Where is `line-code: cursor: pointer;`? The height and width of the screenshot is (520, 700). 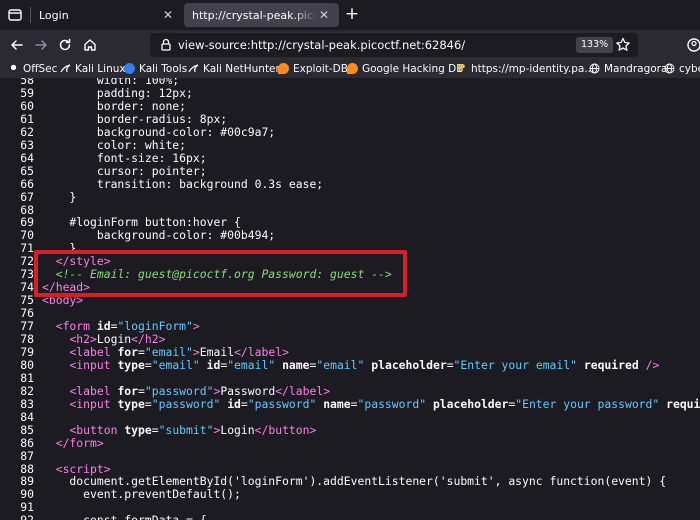
line-code: cursor: pointer; is located at coordinates (124, 170).